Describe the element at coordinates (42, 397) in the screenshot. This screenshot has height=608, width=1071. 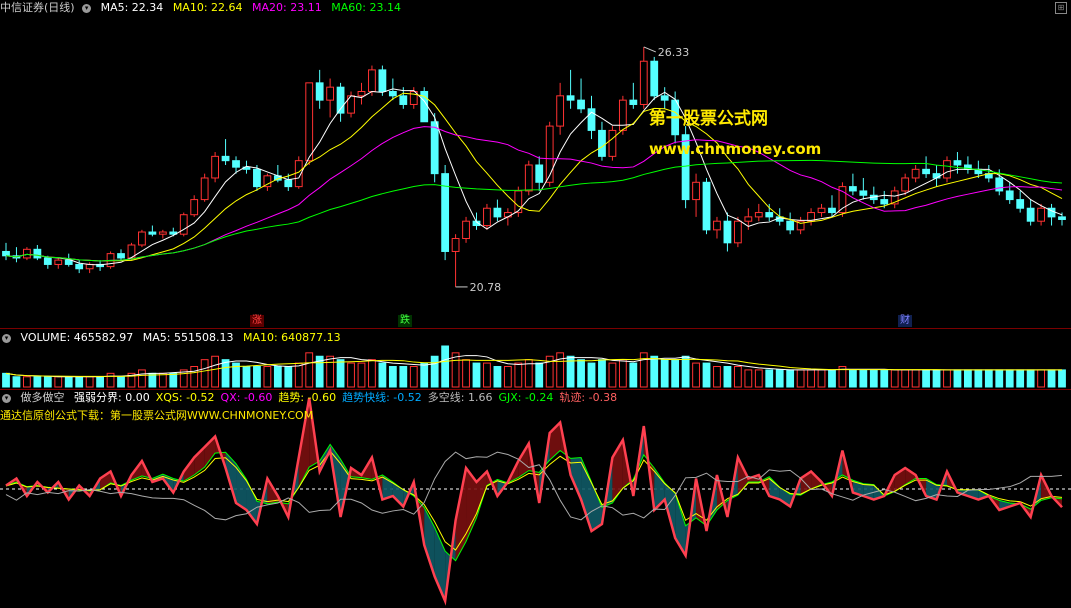
I see `indicator-name: 做多做空` at that location.